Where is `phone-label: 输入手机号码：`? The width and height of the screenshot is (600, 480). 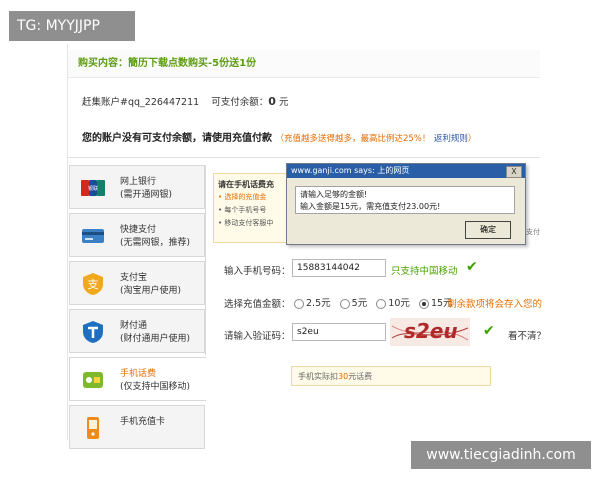 phone-label: 输入手机号码： is located at coordinates (257, 271).